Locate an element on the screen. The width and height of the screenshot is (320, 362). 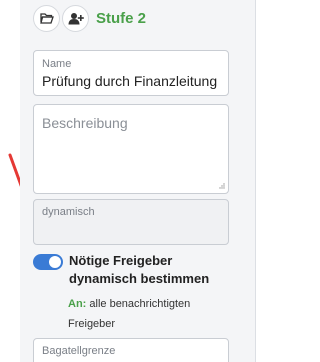
add-user-button is located at coordinates (75, 18).